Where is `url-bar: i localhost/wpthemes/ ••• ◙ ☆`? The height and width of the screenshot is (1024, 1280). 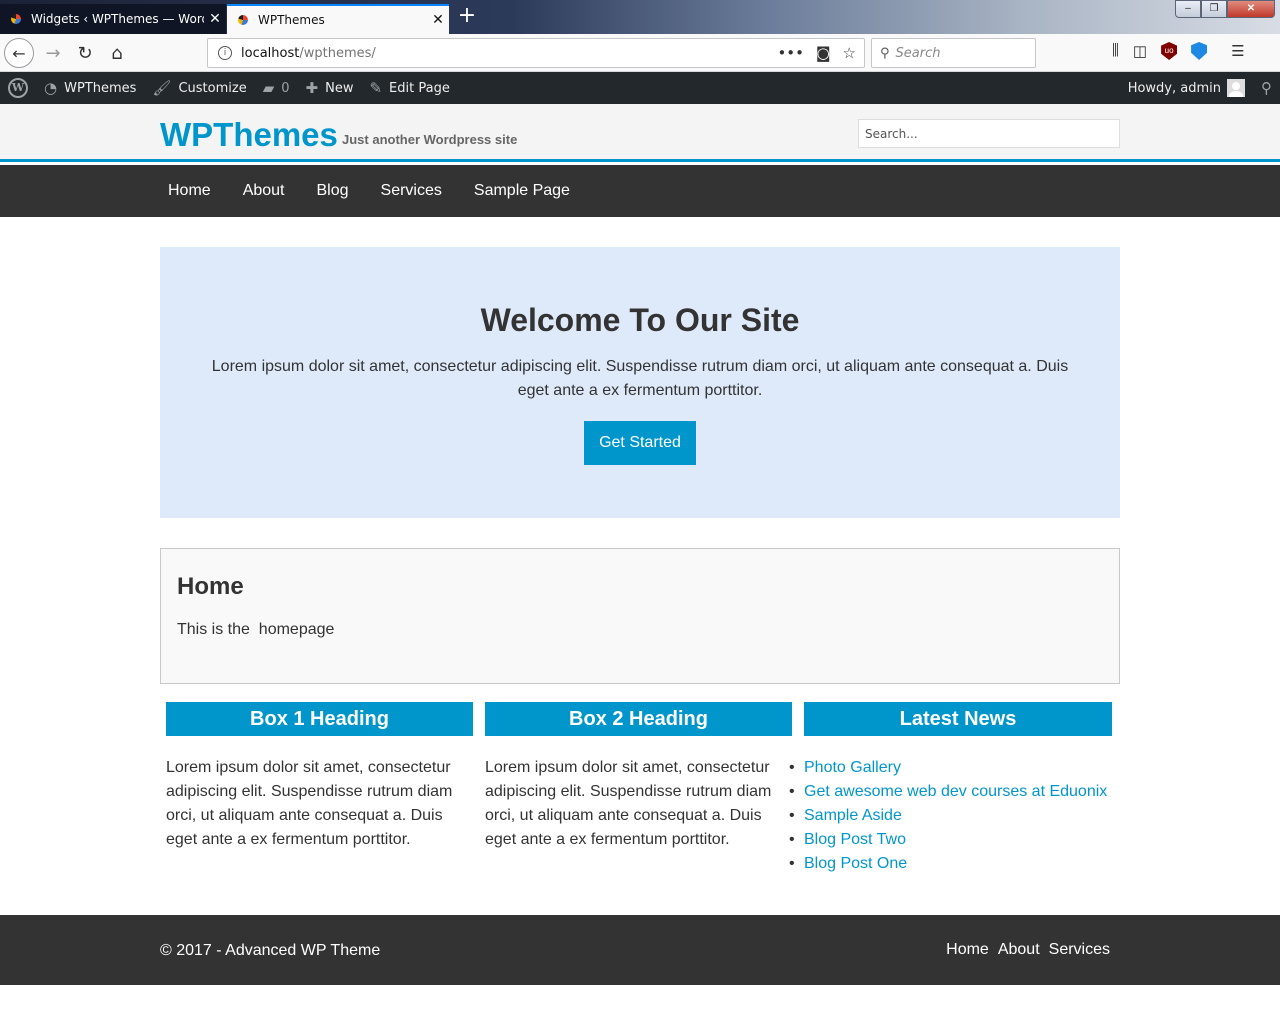
url-bar: i localhost/wpthemes/ ••• ◙ ☆ is located at coordinates (536, 53).